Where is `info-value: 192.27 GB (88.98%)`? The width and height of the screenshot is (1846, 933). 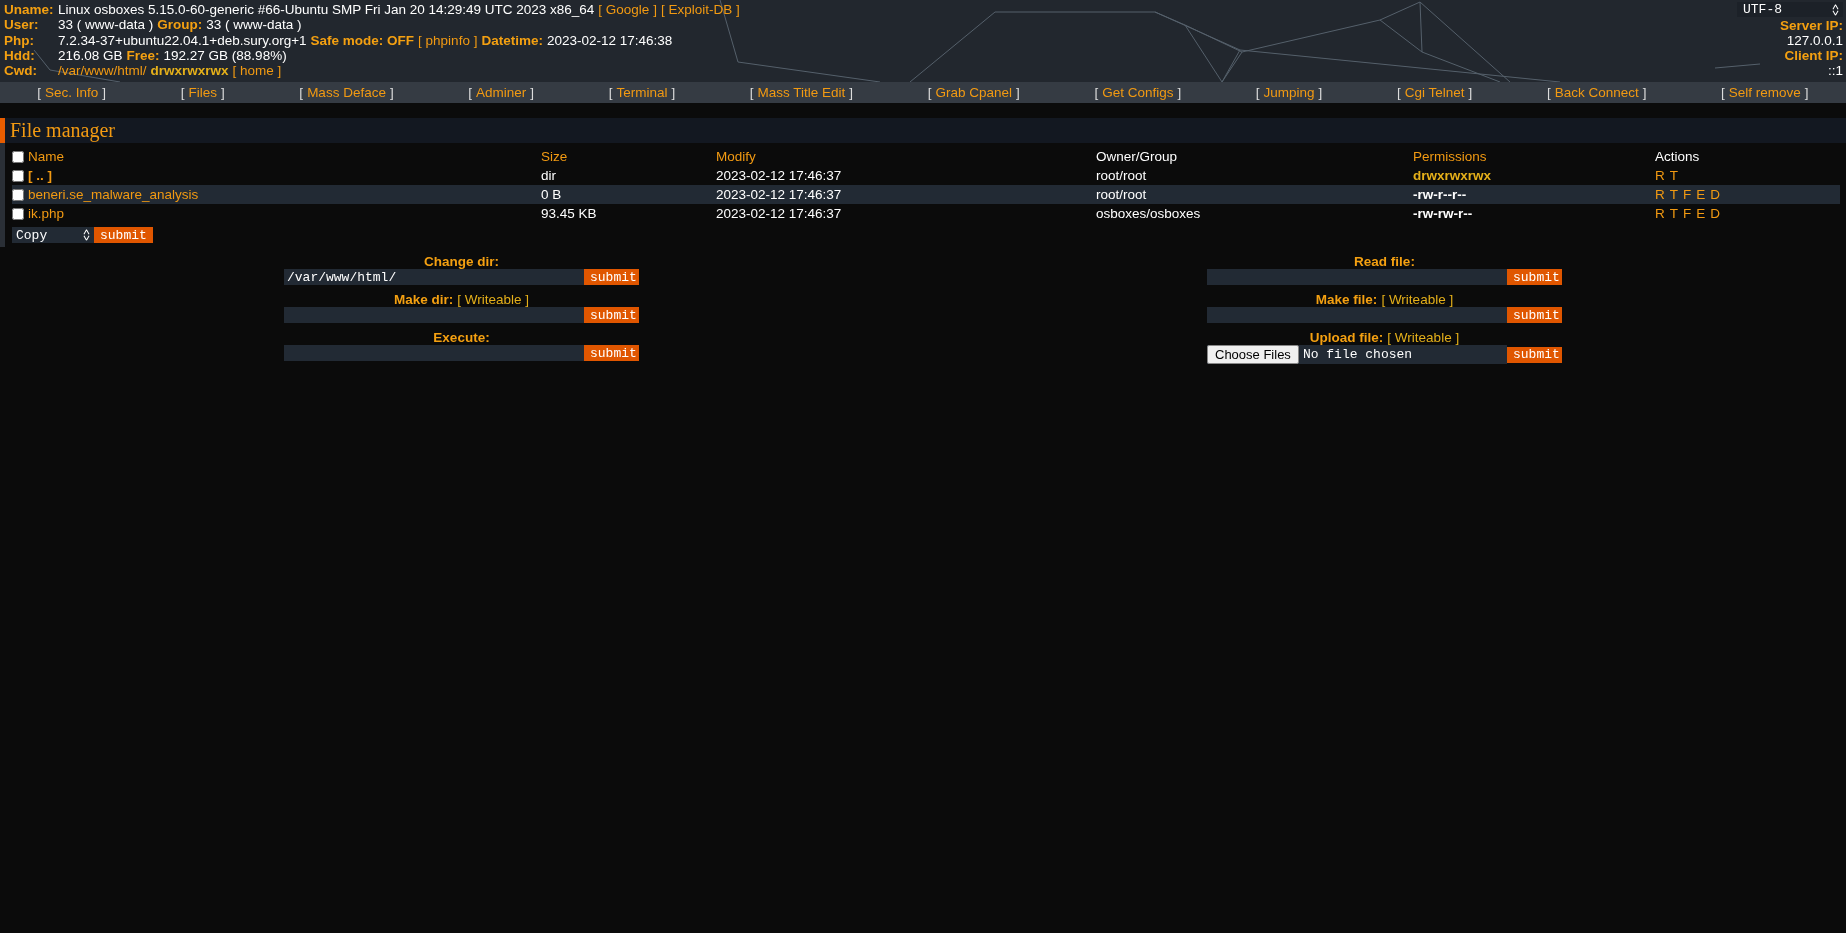 info-value: 192.27 GB (88.98%) is located at coordinates (225, 55).